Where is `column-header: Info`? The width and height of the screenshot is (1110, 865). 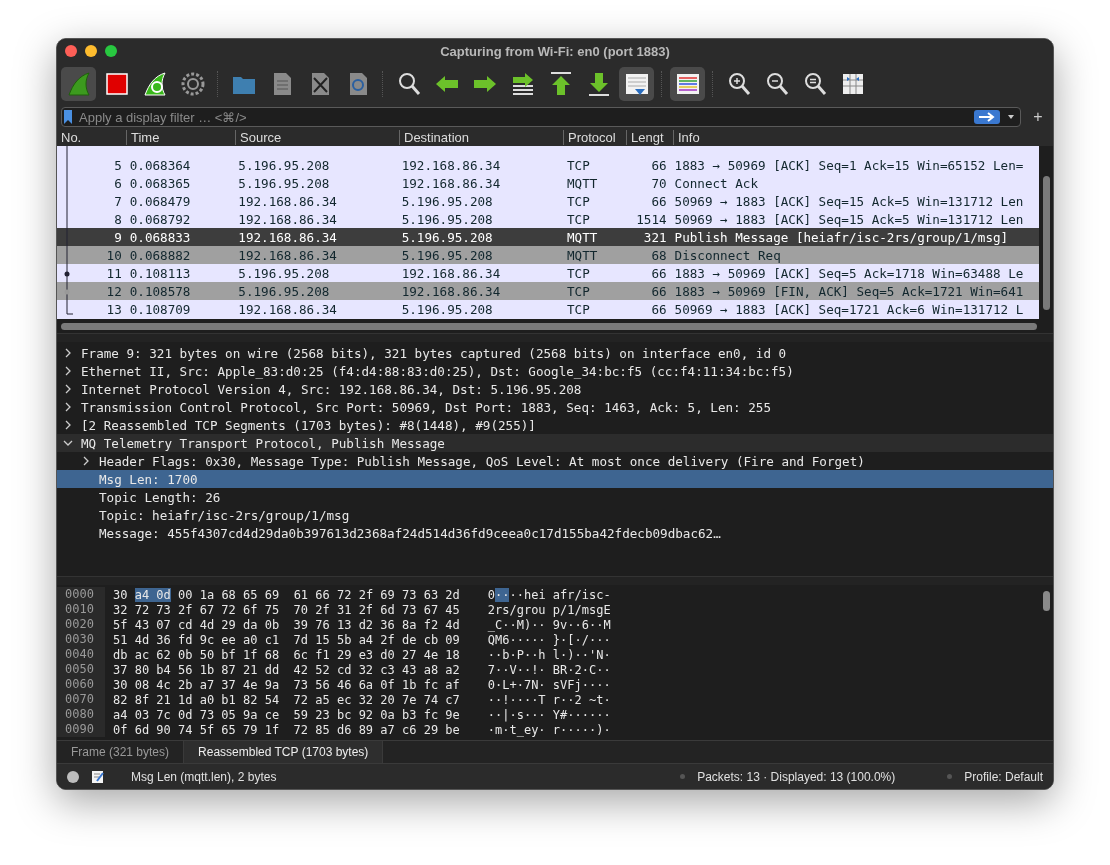
column-header: Info is located at coordinates (858, 137).